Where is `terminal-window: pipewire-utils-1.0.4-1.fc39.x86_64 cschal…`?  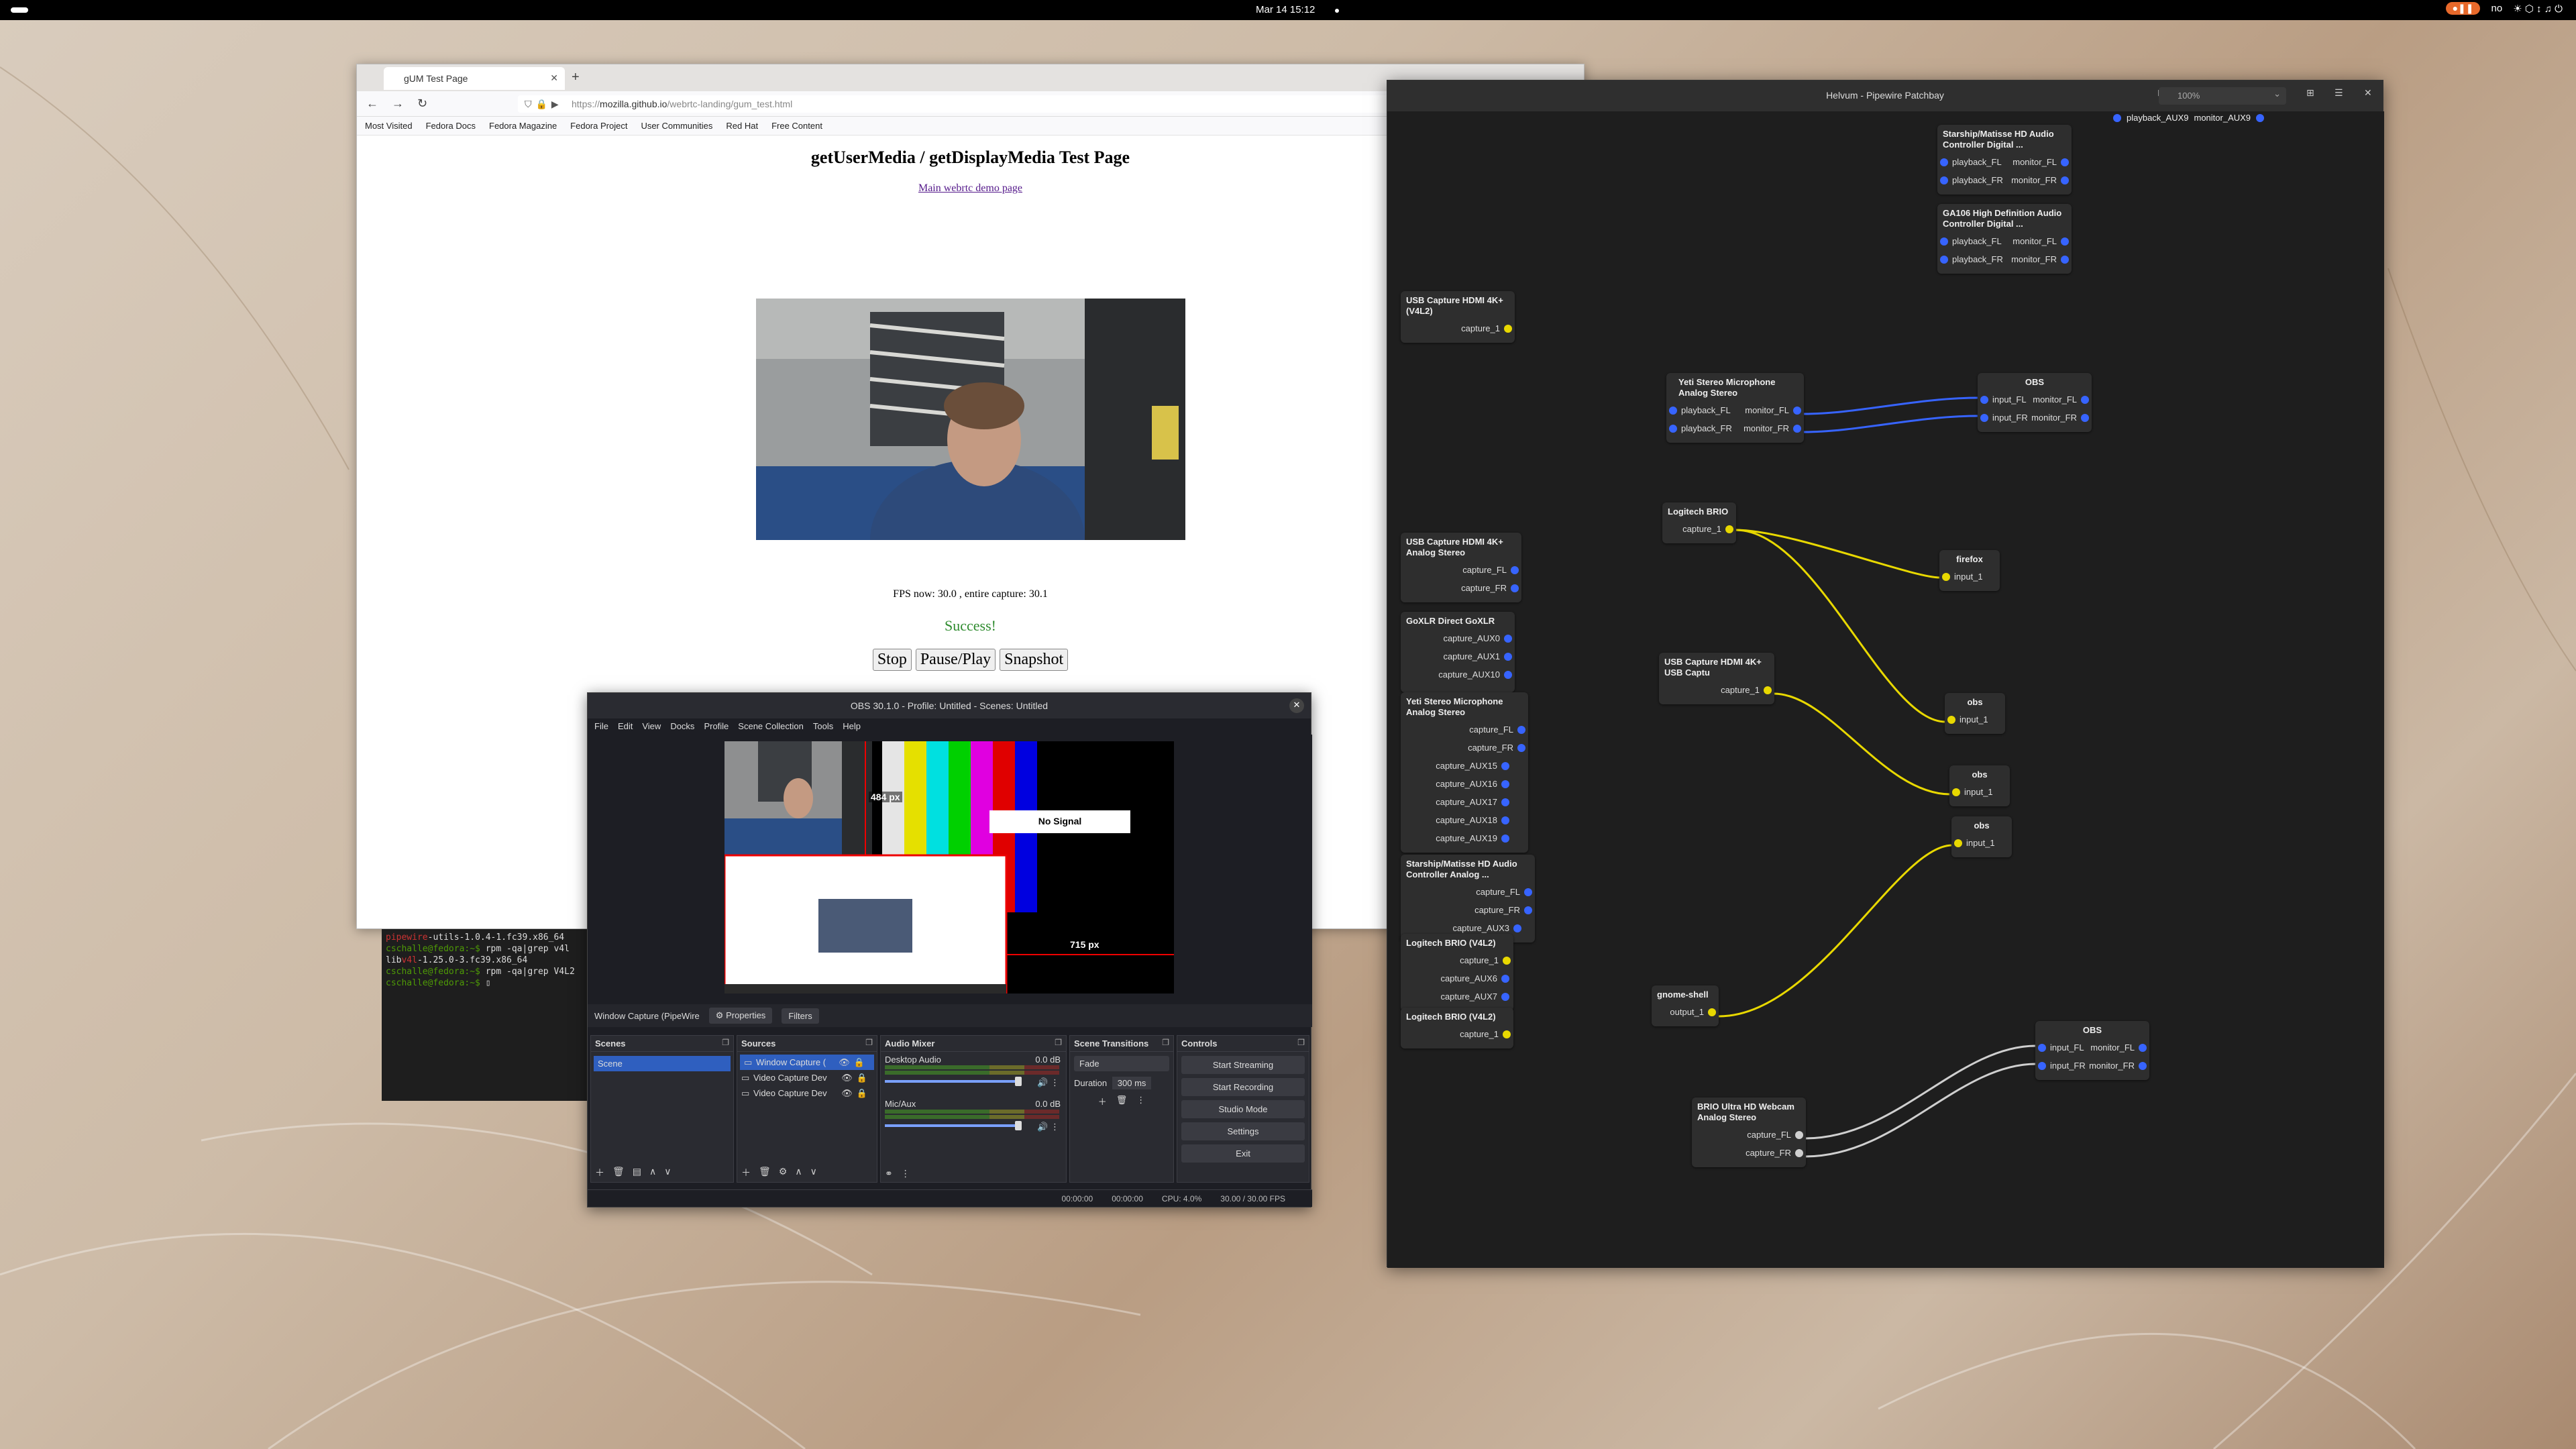 terminal-window: pipewire-utils-1.0.4-1.fc39.x86_64 cschal… is located at coordinates (489, 1015).